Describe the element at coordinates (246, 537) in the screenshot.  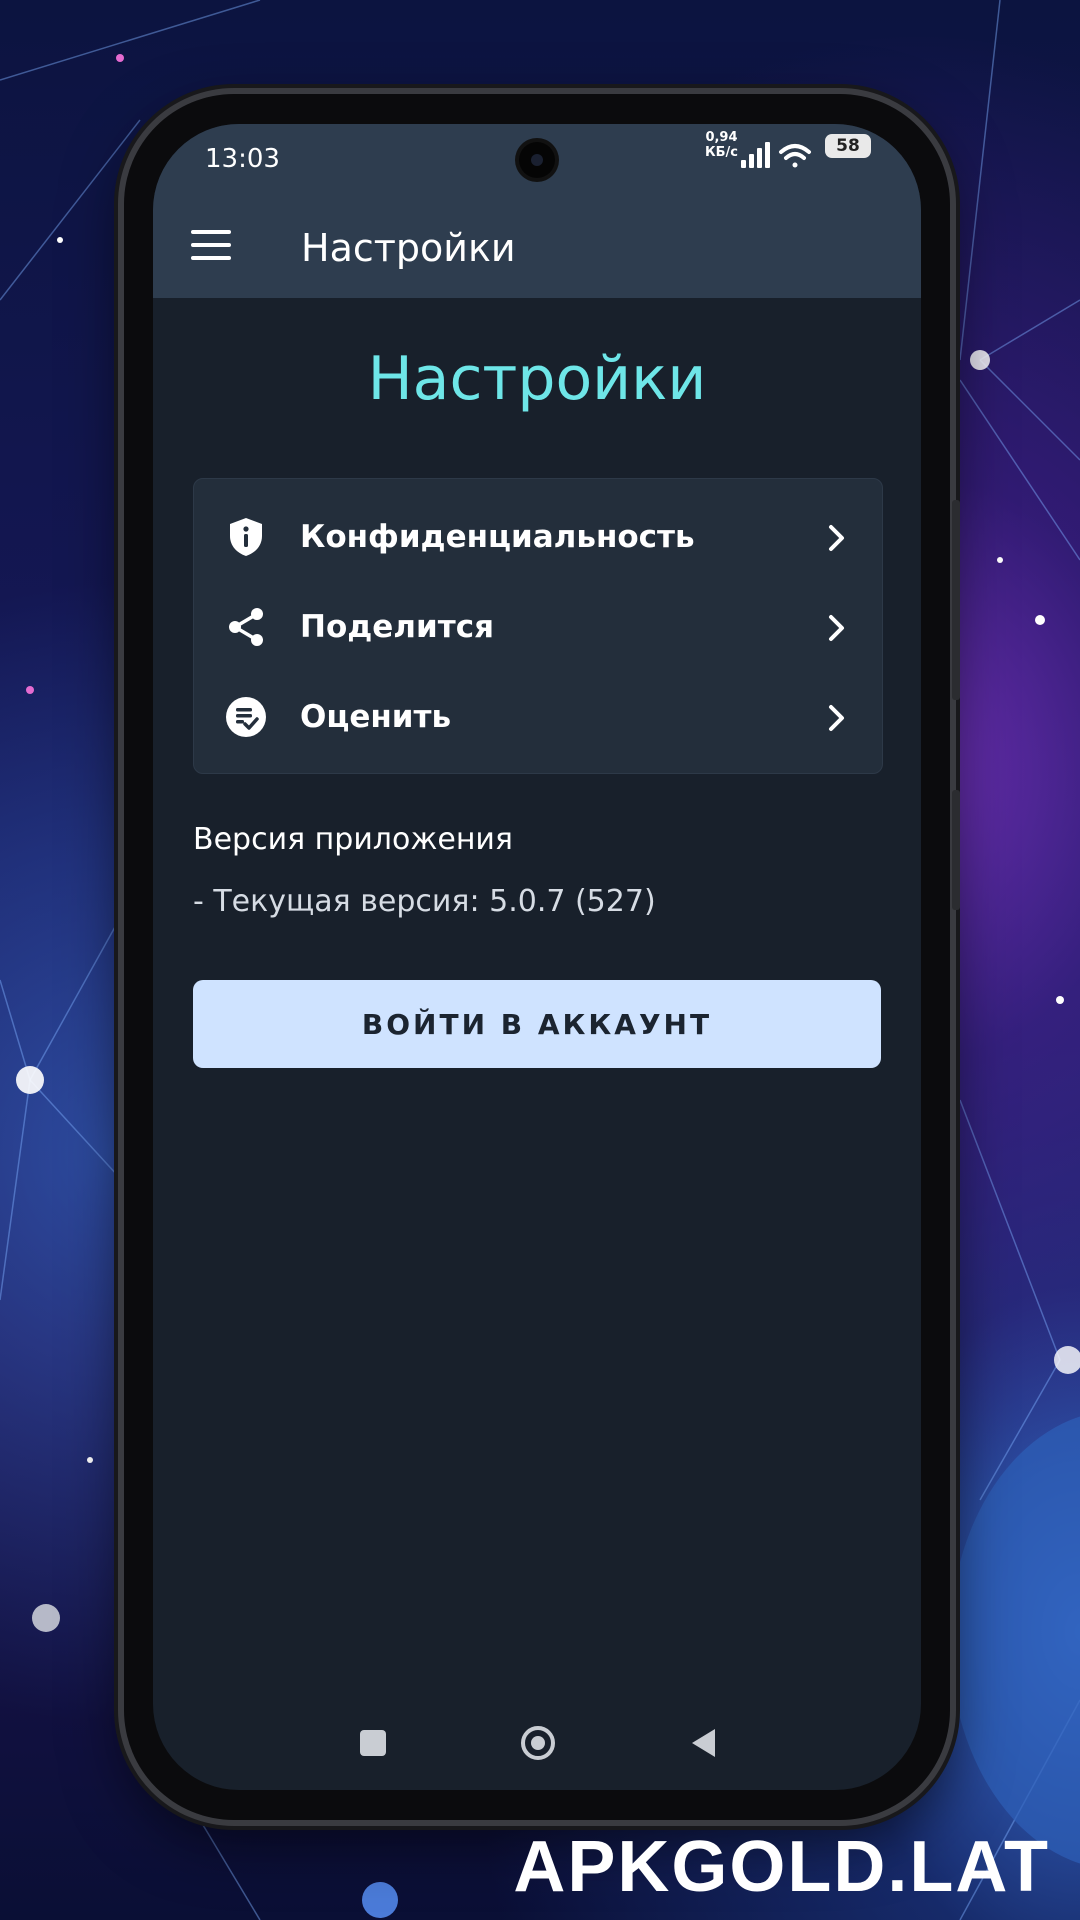
I see `shield-info-icon` at that location.